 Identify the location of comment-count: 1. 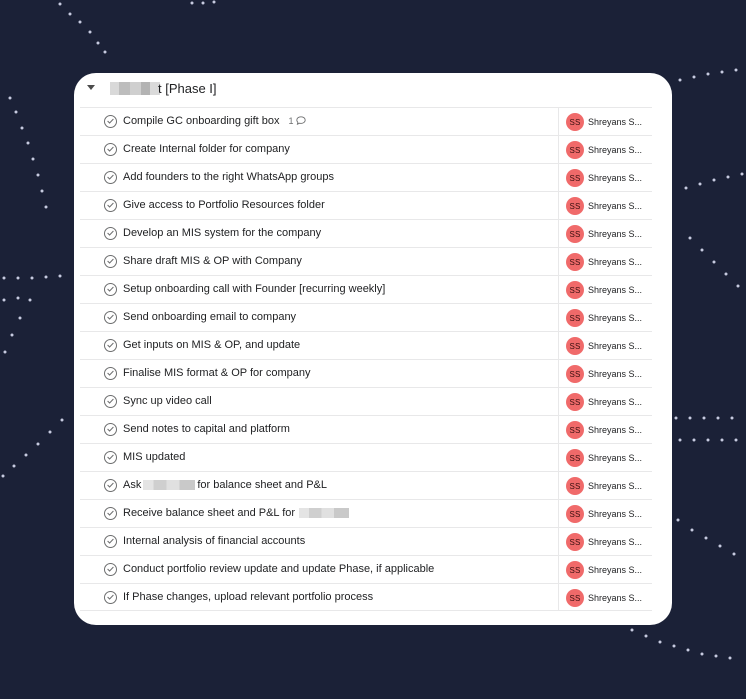
(291, 121).